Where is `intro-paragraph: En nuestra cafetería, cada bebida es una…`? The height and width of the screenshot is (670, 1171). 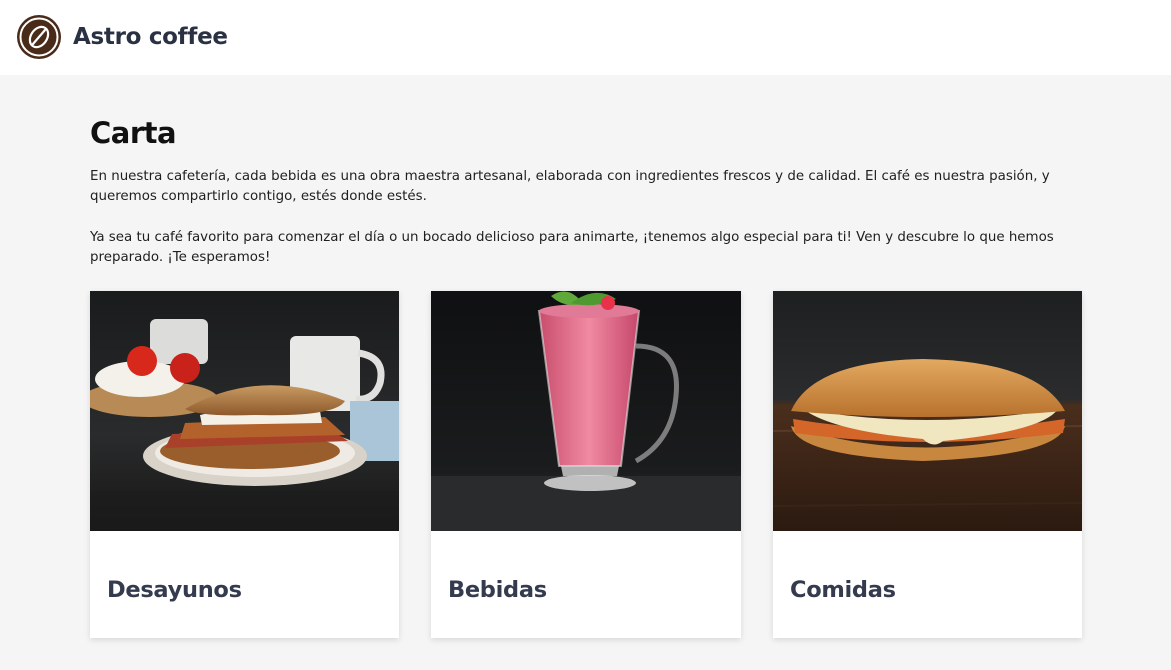
intro-paragraph: En nuestra cafetería, cada bebida es una… is located at coordinates (570, 186).